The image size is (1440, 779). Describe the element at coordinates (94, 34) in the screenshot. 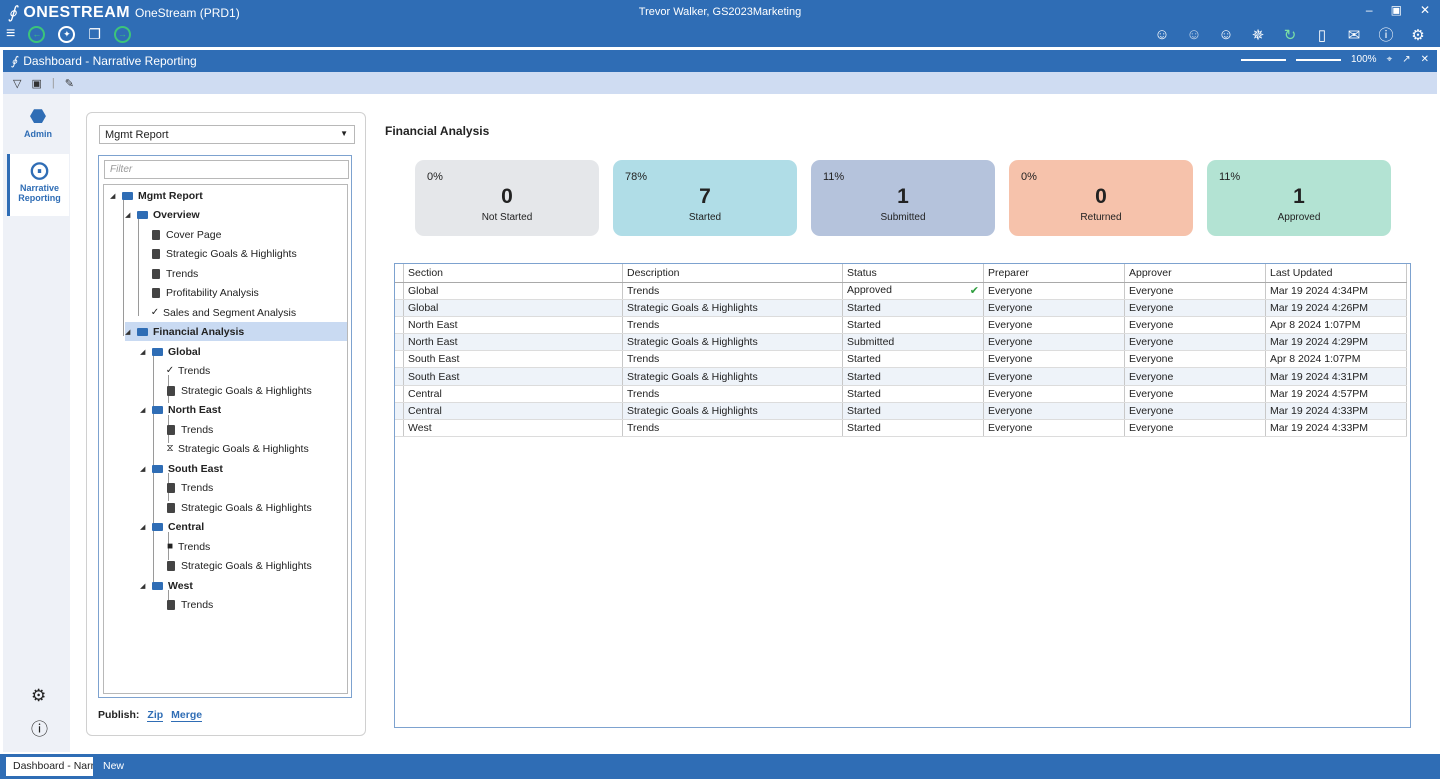

I see `pages-icon: ❐` at that location.